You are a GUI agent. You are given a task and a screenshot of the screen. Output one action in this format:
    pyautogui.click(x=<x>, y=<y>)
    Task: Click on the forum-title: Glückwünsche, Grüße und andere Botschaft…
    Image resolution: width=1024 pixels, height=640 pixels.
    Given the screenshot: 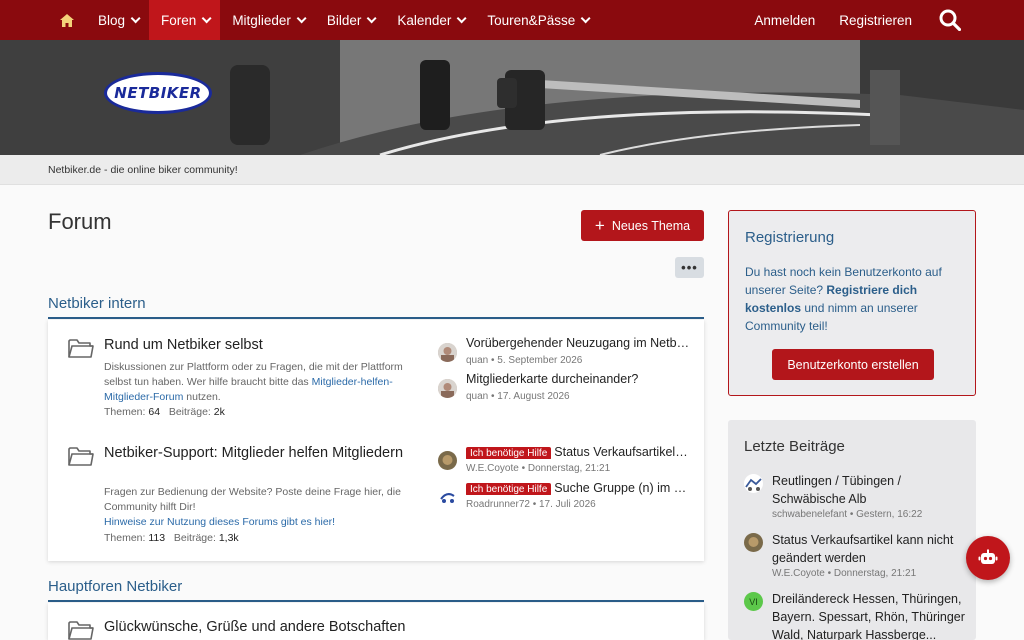 What is the action you would take?
    pyautogui.click(x=254, y=627)
    